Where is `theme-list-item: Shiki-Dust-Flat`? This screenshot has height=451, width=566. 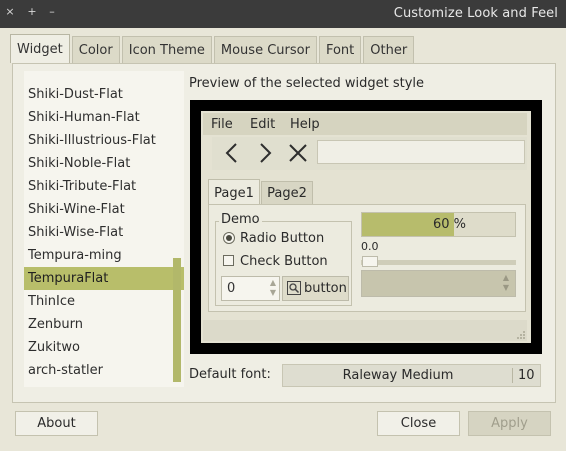
theme-list-item: Shiki-Dust-Flat is located at coordinates (104, 94).